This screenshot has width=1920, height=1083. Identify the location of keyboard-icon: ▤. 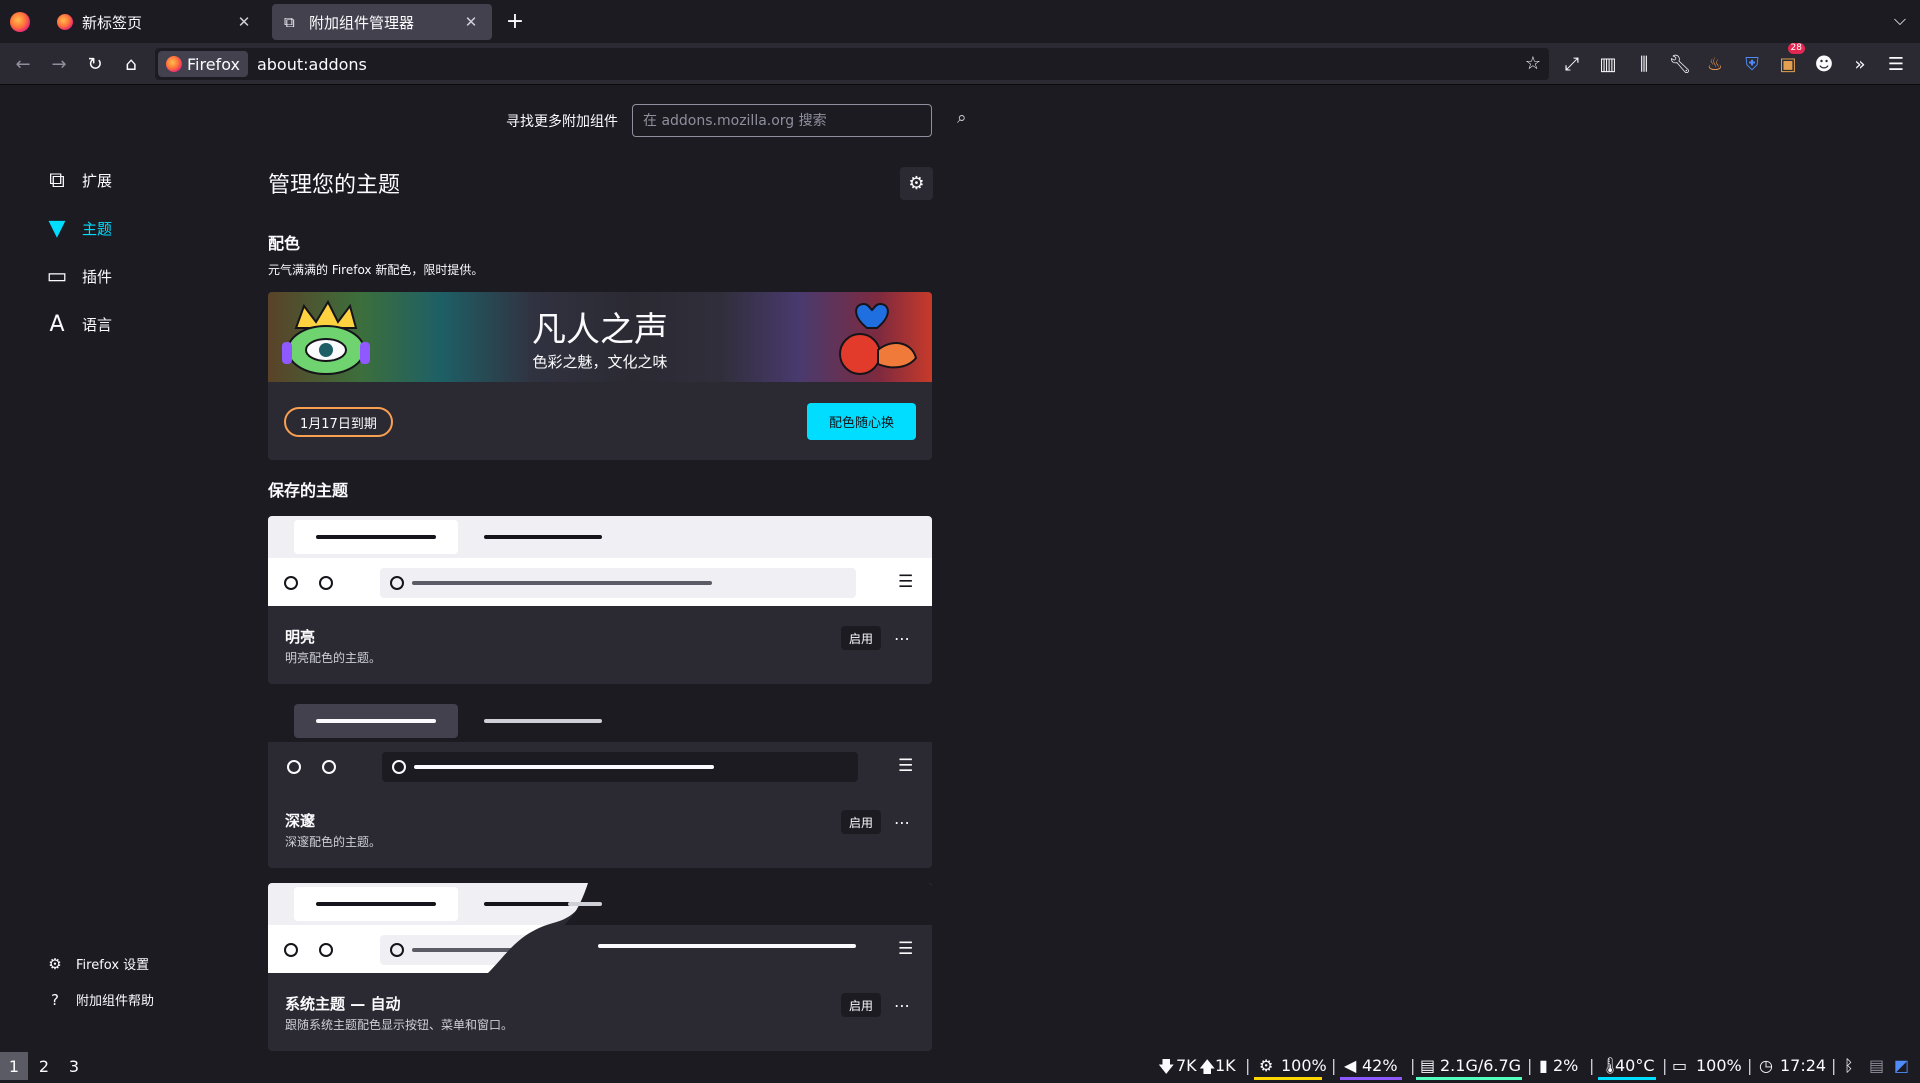
(1876, 1065).